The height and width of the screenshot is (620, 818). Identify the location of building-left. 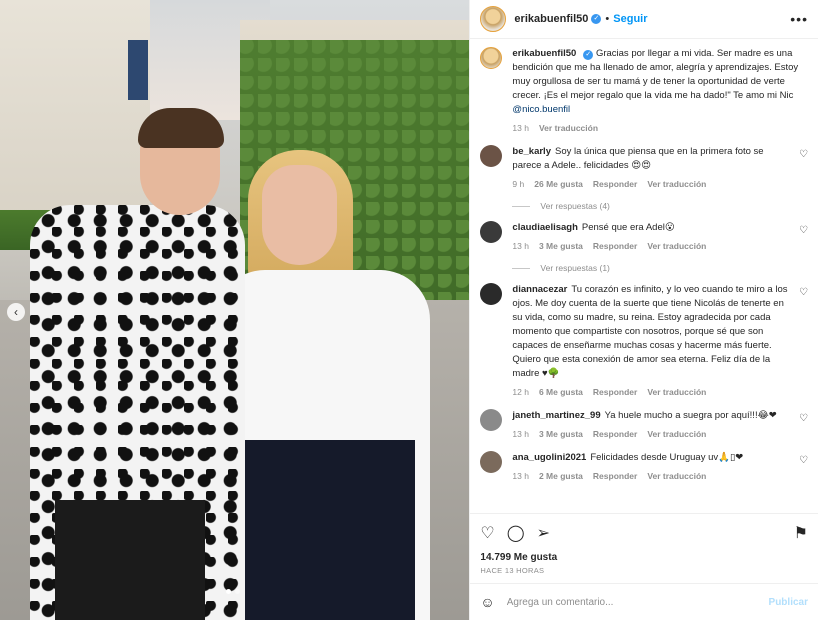
(75, 115).